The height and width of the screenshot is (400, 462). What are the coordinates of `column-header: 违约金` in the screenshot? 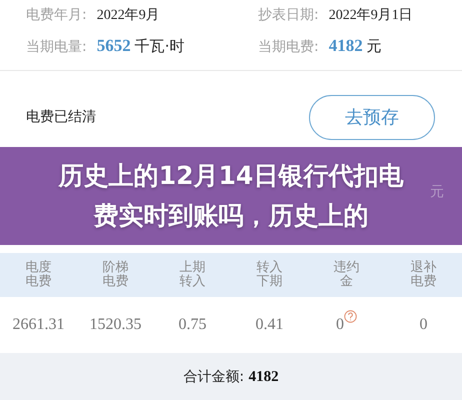 It's located at (347, 275).